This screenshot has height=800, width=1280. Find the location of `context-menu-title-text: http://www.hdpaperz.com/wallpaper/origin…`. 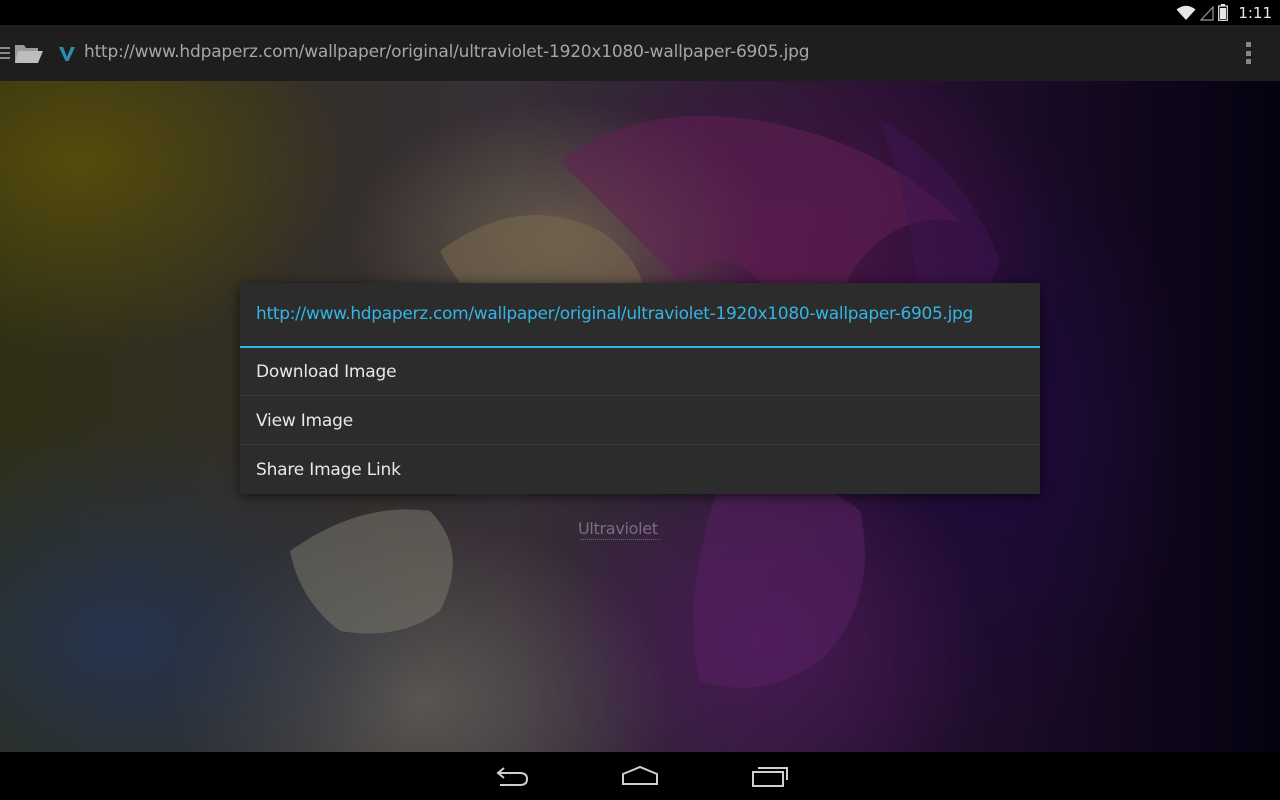

context-menu-title-text: http://www.hdpaperz.com/wallpaper/origin… is located at coordinates (615, 314).